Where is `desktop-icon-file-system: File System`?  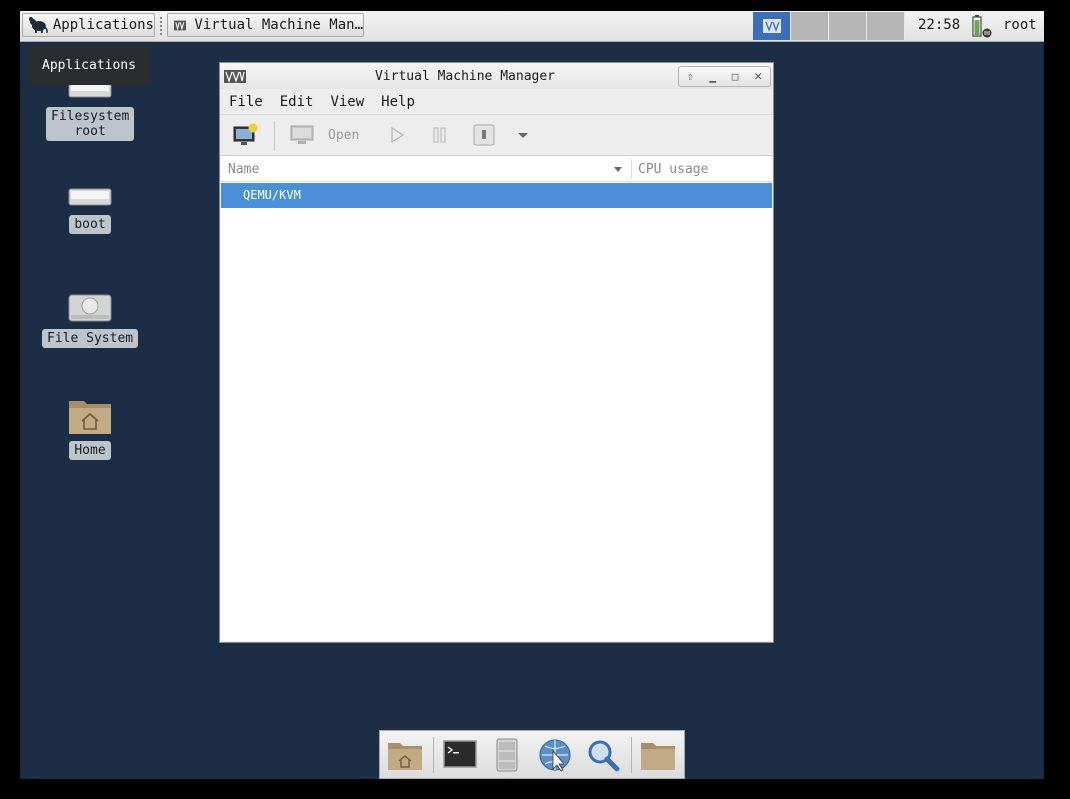
desktop-icon-file-system: File System is located at coordinates (90, 320).